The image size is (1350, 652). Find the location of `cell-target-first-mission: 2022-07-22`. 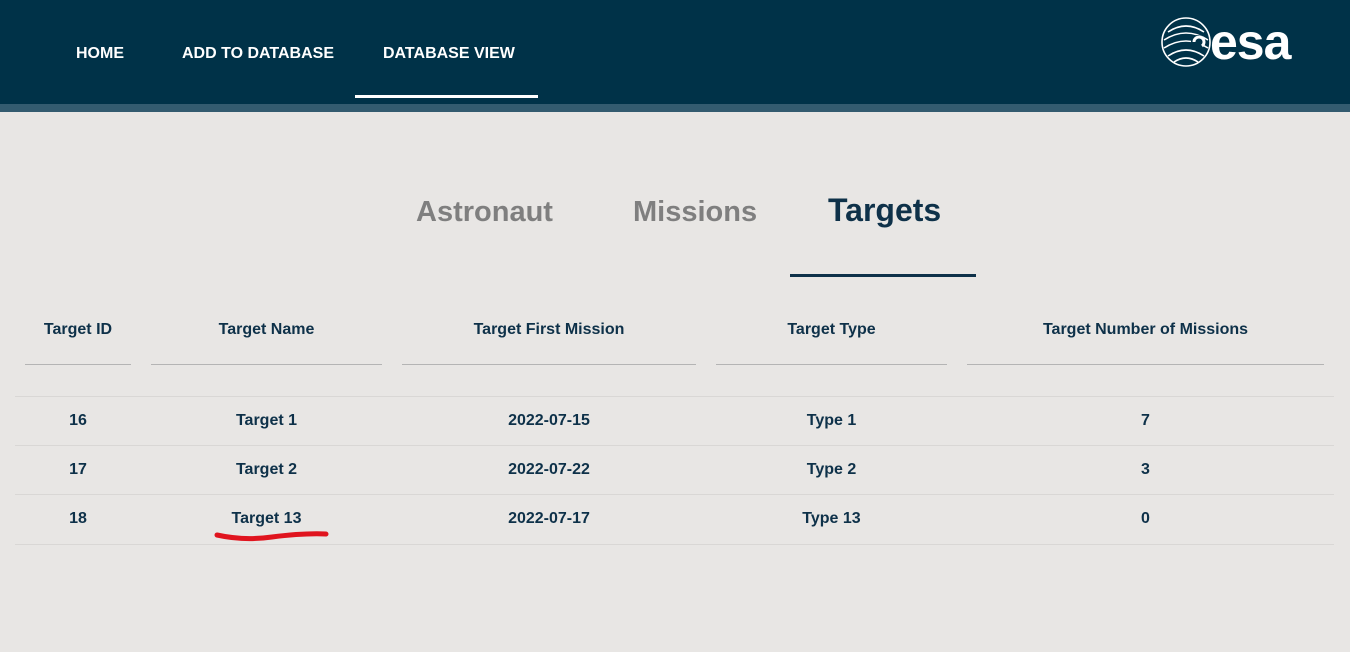

cell-target-first-mission: 2022-07-22 is located at coordinates (549, 469).